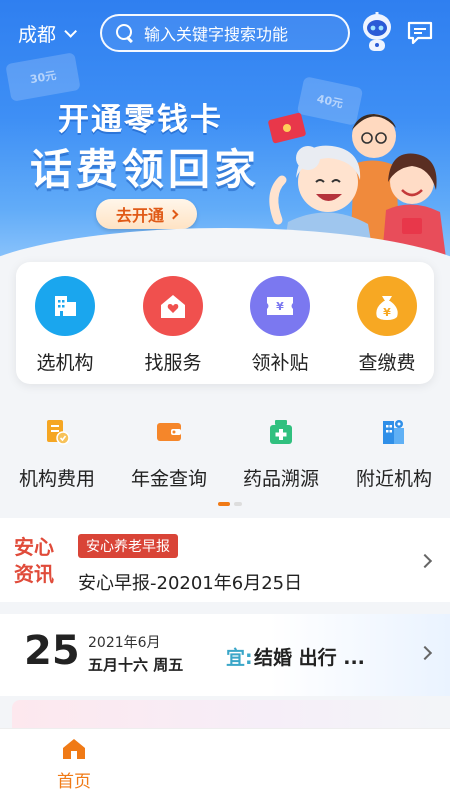 The image size is (450, 800). I want to click on tab-home: 首页, so click(74, 764).